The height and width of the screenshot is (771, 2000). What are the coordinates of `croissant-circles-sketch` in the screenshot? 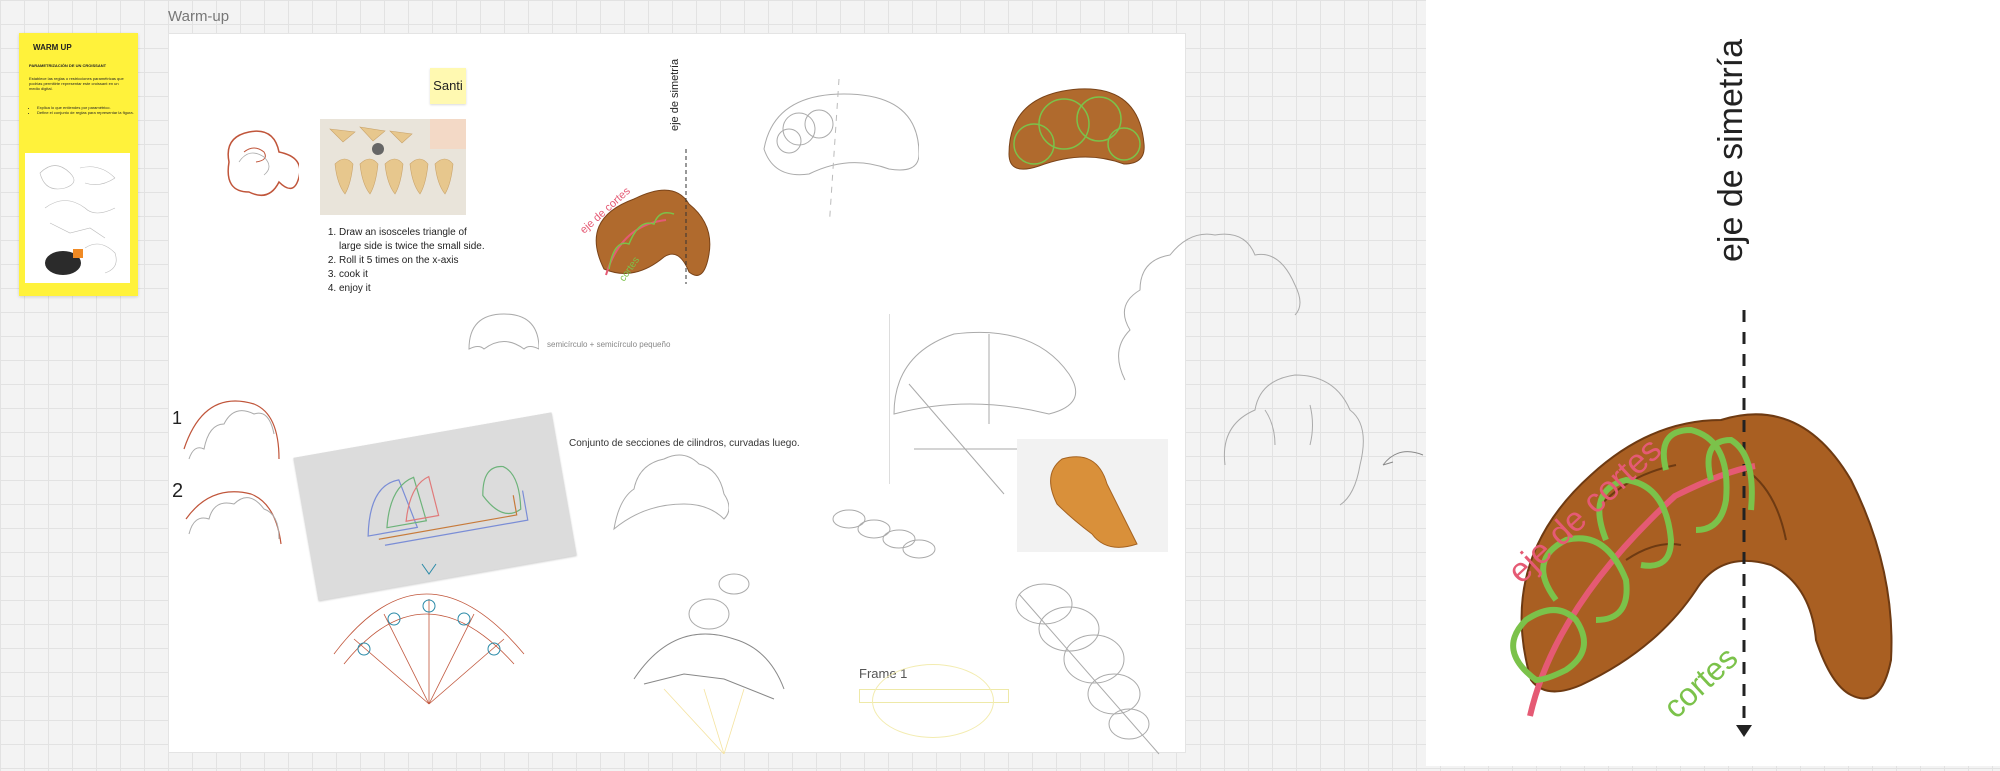 It's located at (1094, 669).